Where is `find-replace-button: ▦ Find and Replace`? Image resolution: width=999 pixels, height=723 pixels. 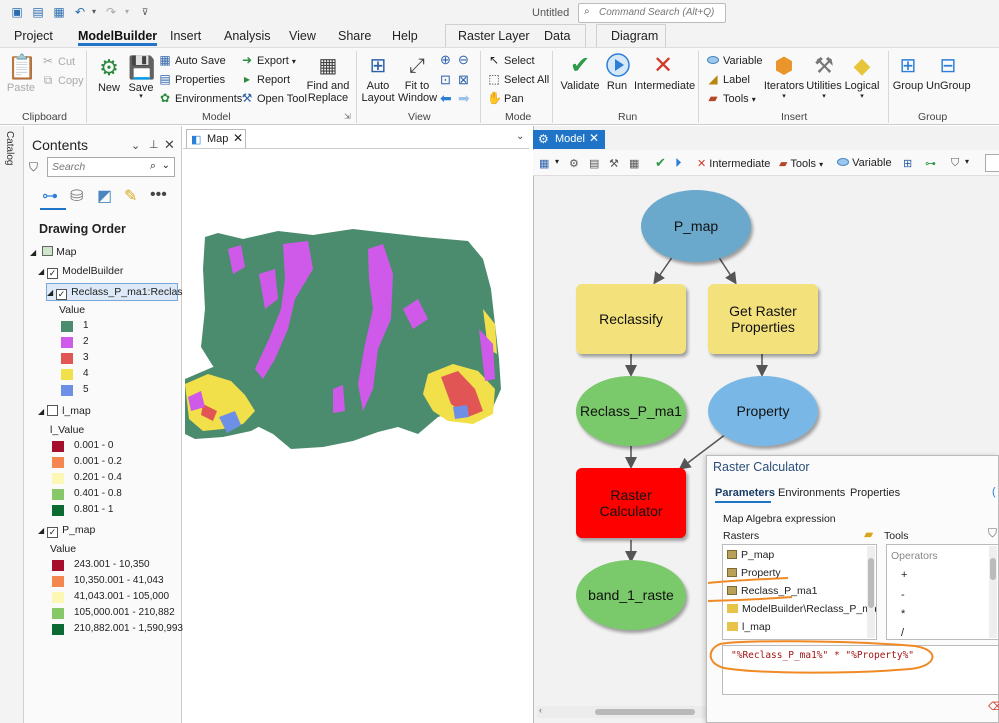
find-replace-button: ▦ Find and Replace is located at coordinates (328, 78).